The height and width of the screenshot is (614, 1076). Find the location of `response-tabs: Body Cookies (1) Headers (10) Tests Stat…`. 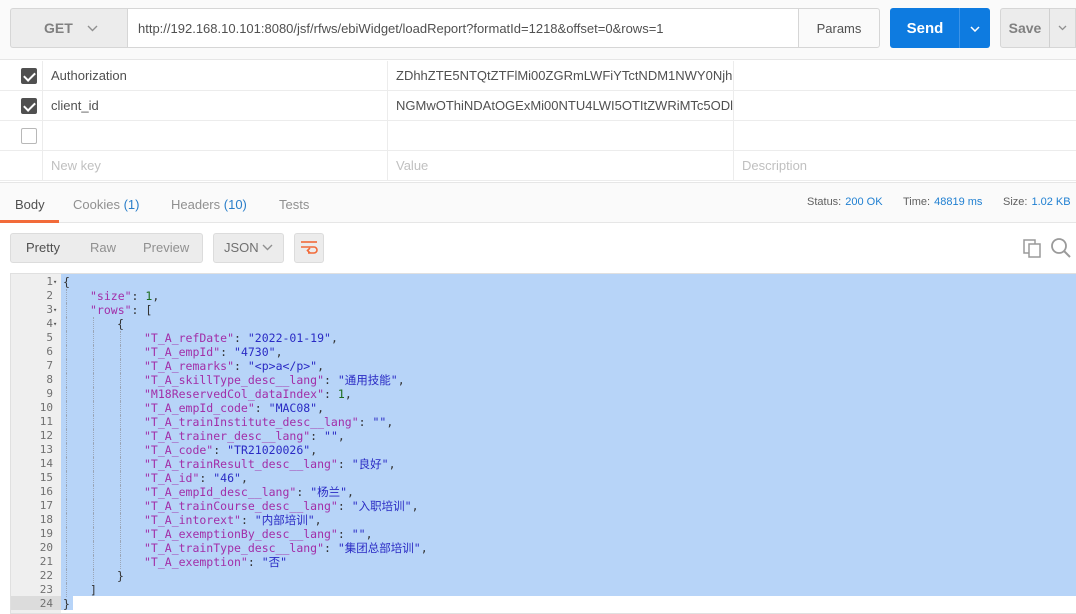

response-tabs: Body Cookies (1) Headers (10) Tests Stat… is located at coordinates (538, 202).